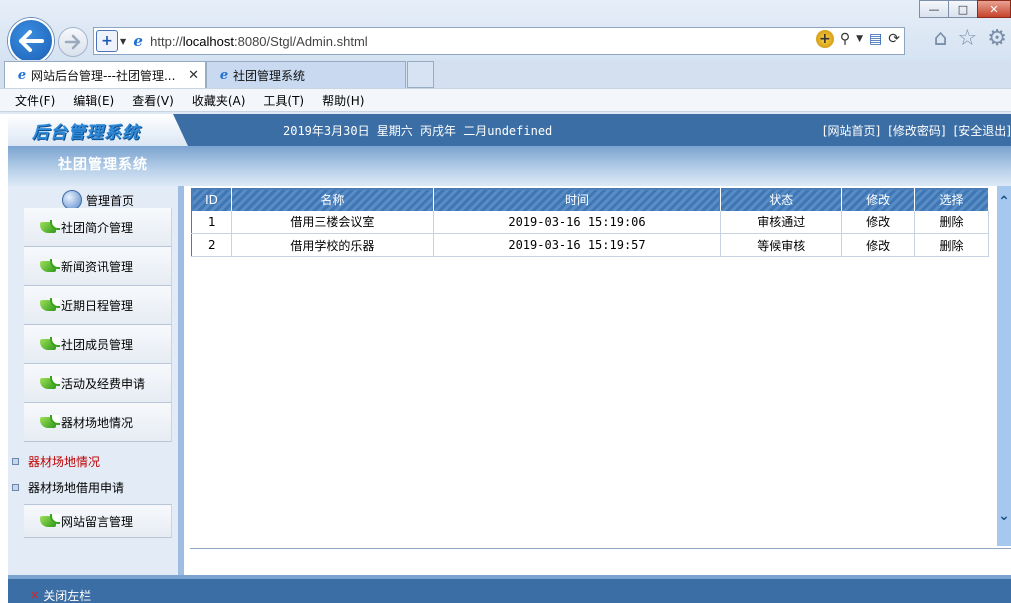  I want to click on content-divider, so click(600, 548).